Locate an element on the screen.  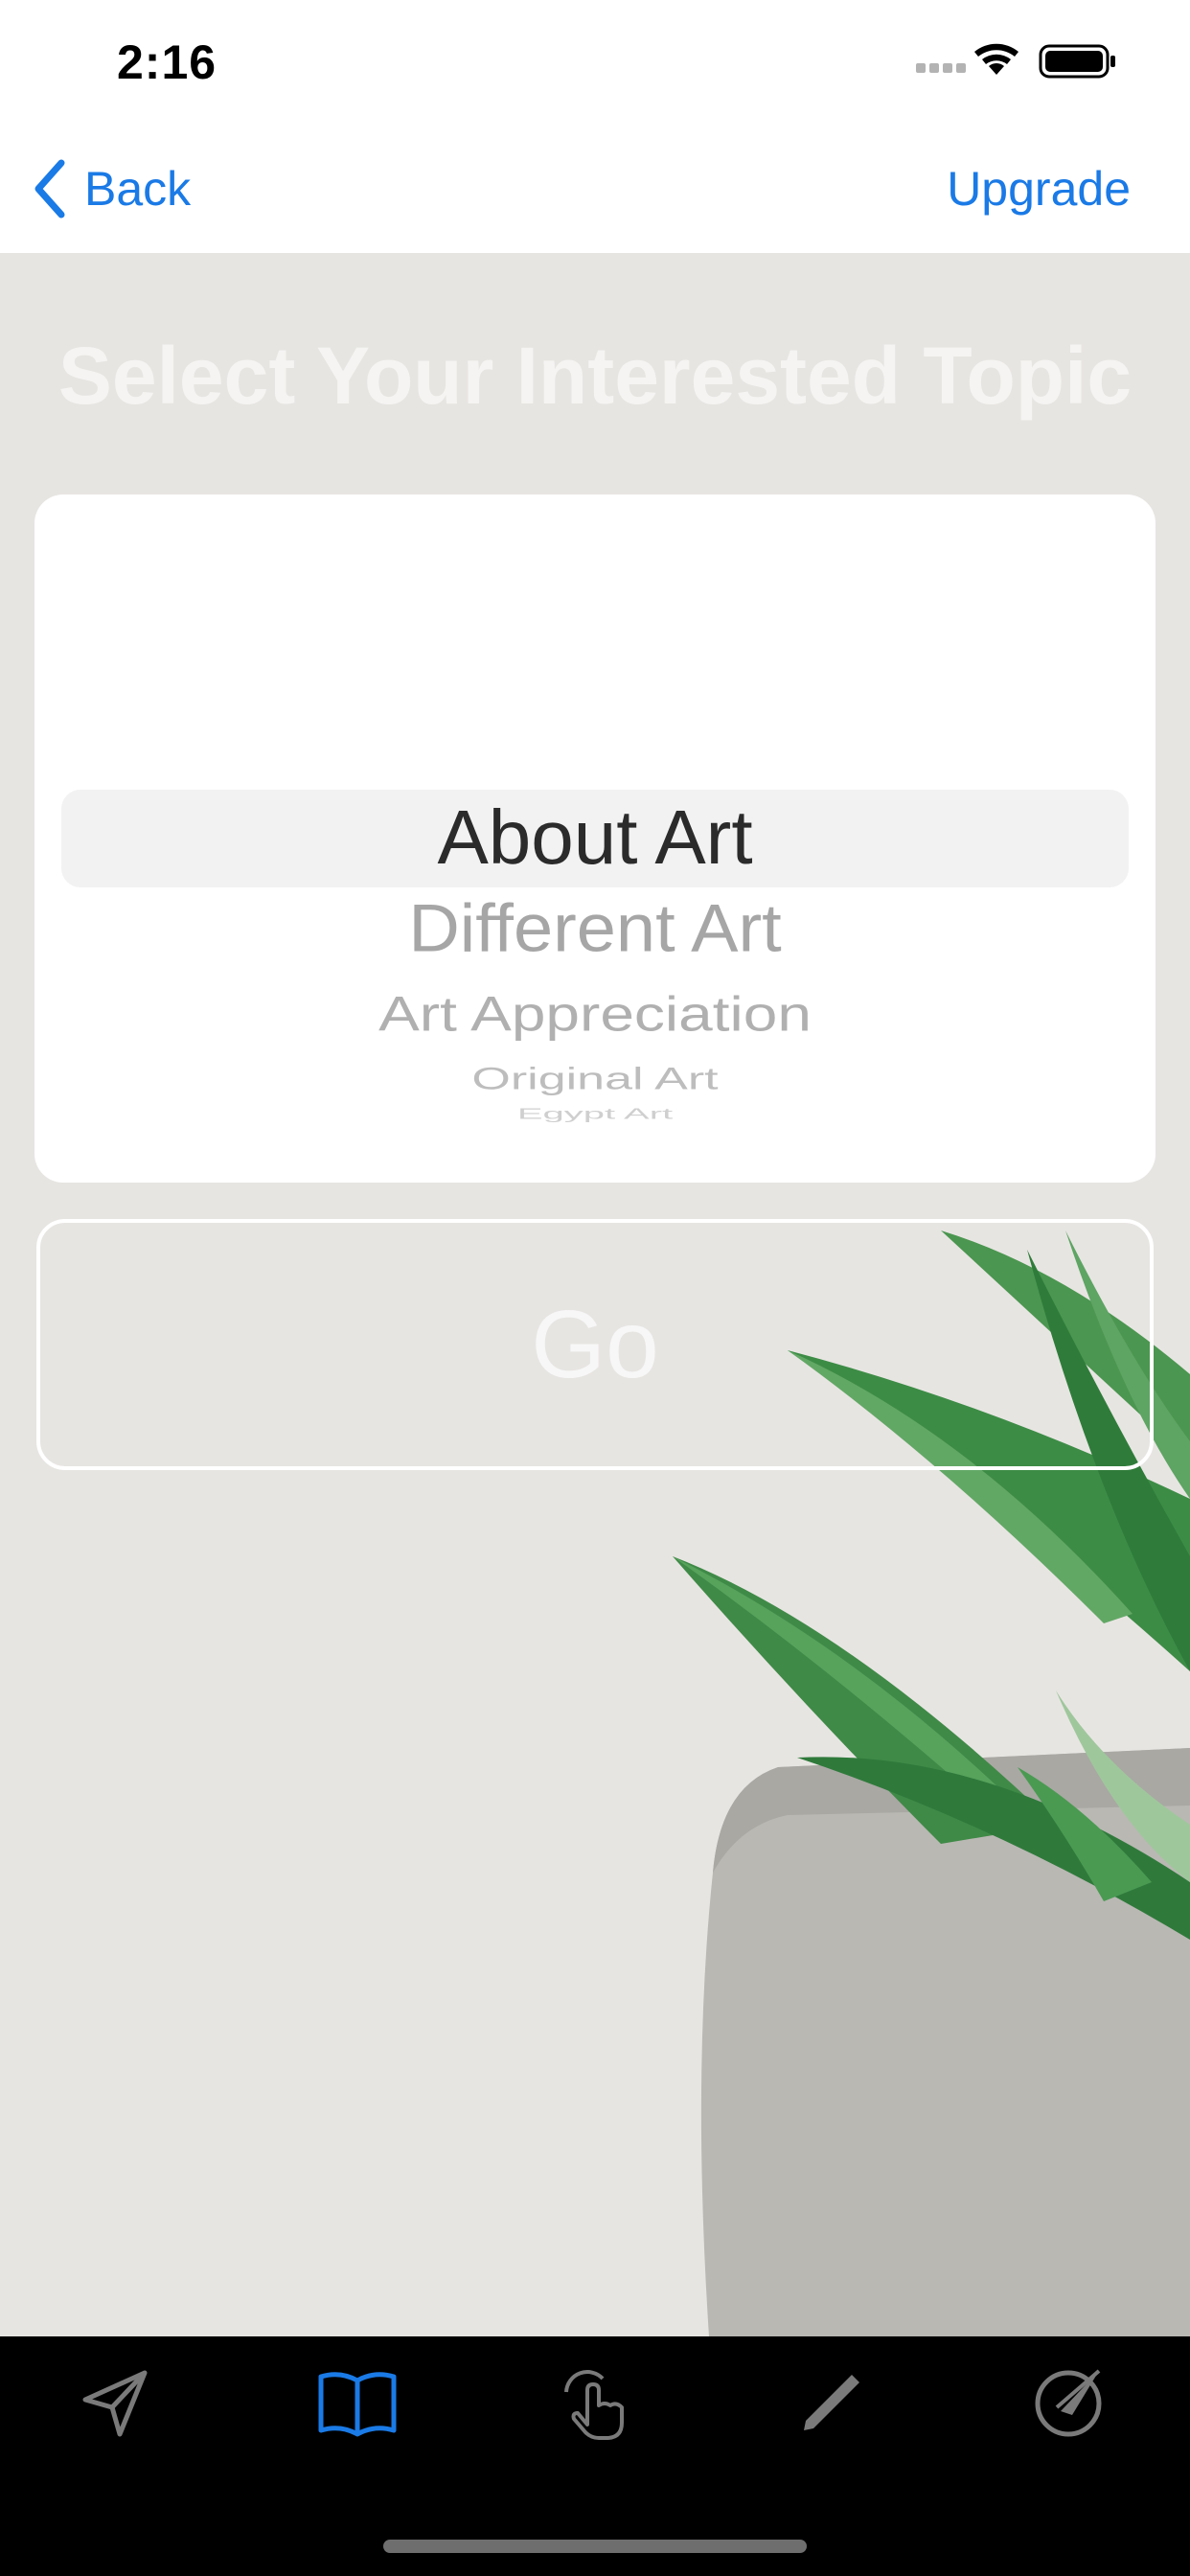
tab-send is located at coordinates (116, 2403).